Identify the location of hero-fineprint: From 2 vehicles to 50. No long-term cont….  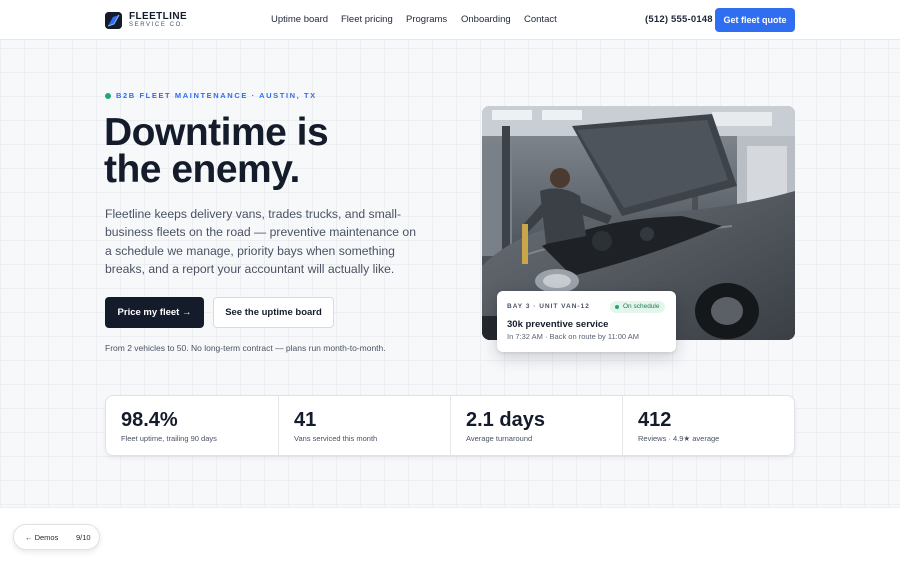
(245, 348).